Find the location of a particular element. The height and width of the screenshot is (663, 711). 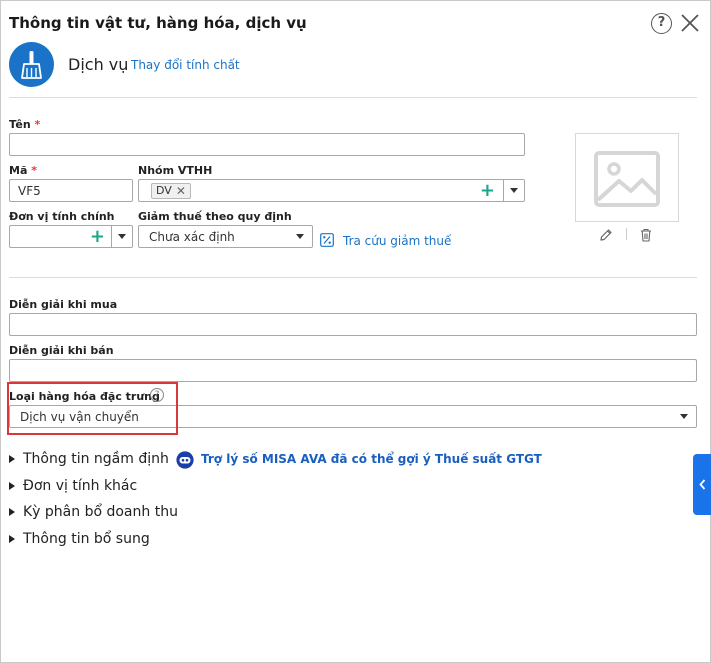

change-type-link: Thay đổi tính chất is located at coordinates (185, 65).